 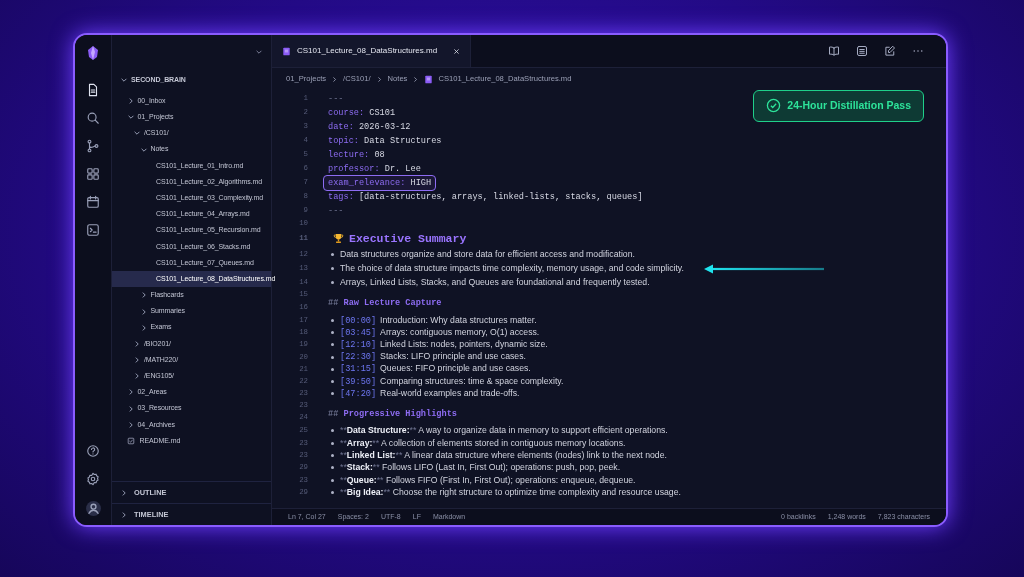 What do you see at coordinates (93, 146) in the screenshot?
I see `branch-icon` at bounding box center [93, 146].